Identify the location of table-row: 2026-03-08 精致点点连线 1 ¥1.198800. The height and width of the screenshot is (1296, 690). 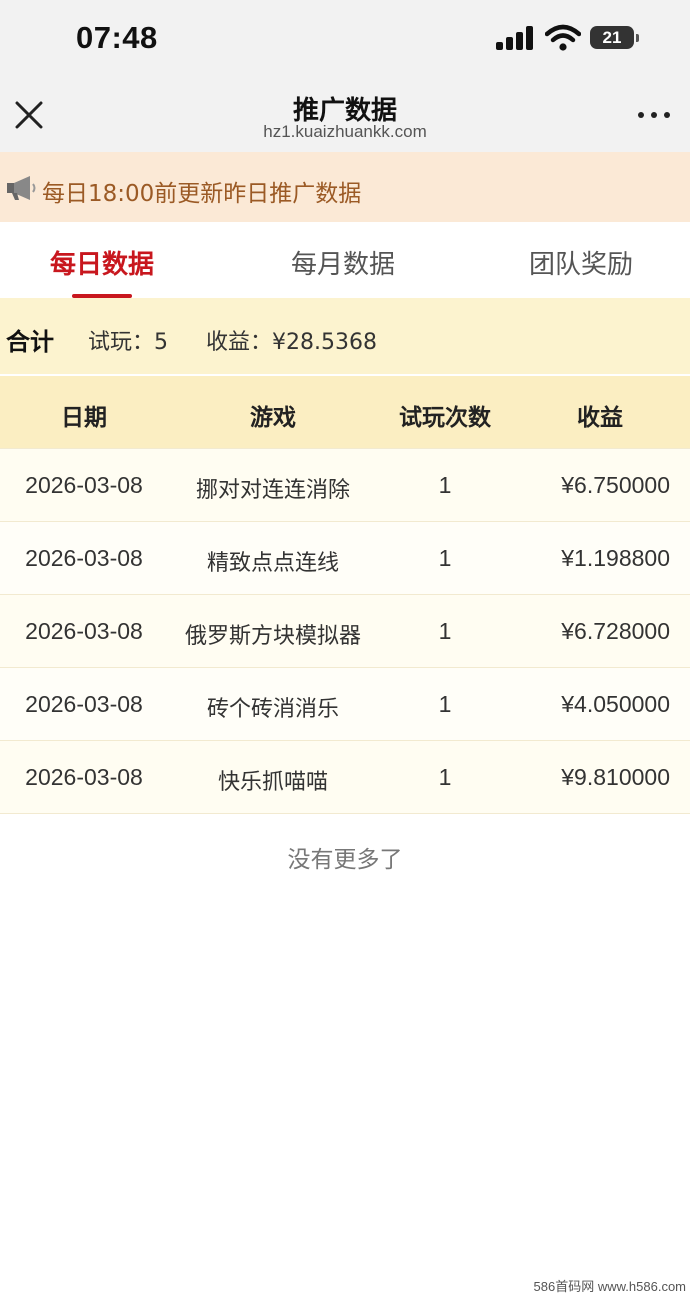
(345, 557).